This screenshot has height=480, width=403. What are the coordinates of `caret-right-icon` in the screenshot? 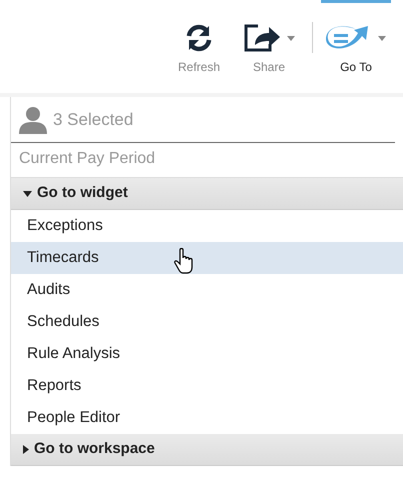 It's located at (26, 449).